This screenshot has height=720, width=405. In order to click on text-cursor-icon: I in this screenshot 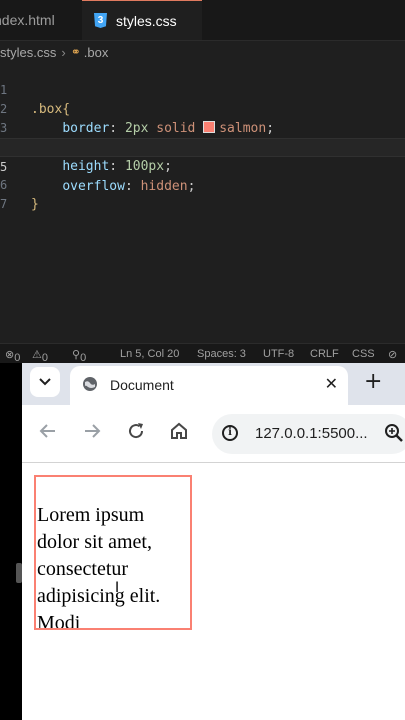, I will do `click(117, 588)`.